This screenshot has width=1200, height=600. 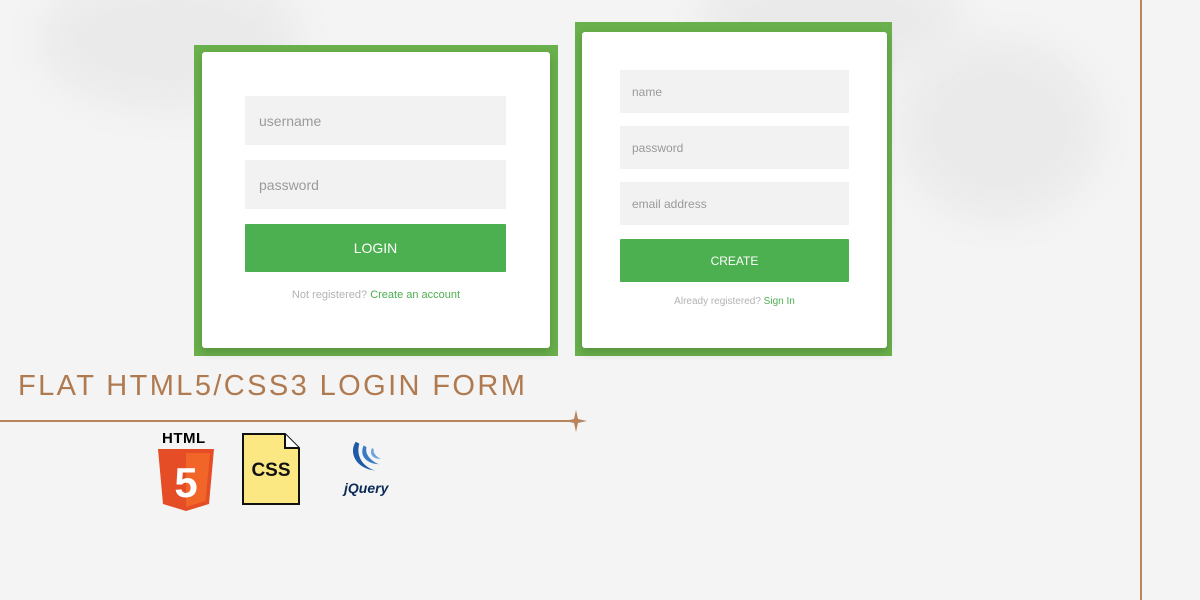 What do you see at coordinates (329, 295) in the screenshot?
I see `register-message-text: Not registered?` at bounding box center [329, 295].